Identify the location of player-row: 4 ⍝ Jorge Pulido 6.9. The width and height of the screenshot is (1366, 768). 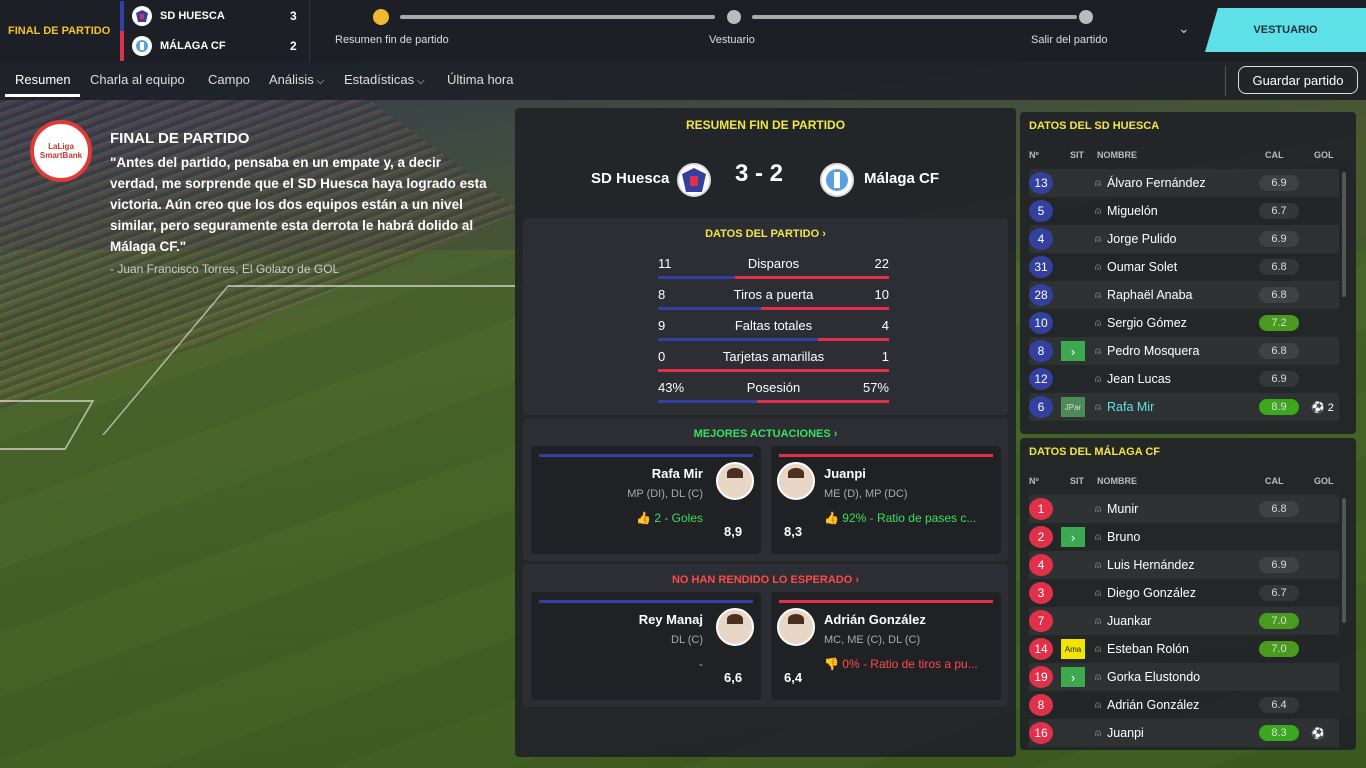
(1184, 239).